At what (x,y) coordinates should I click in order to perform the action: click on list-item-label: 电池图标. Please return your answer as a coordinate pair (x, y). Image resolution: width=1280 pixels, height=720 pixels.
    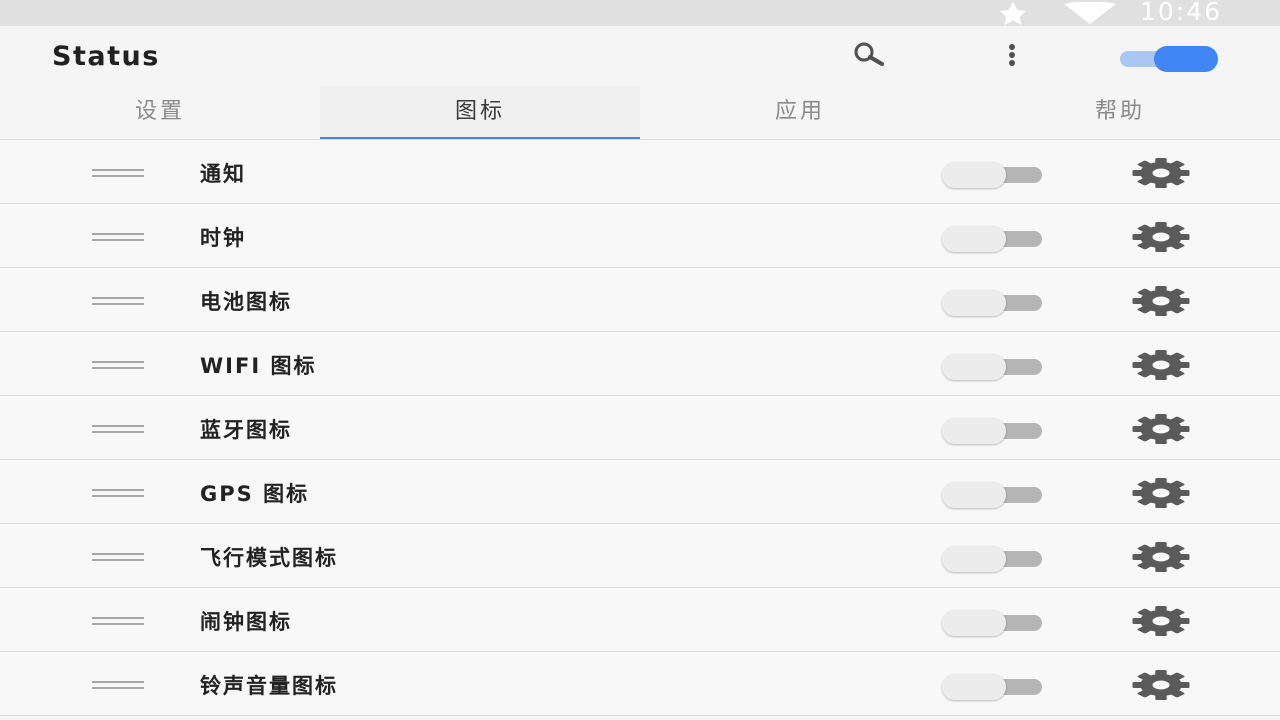
    Looking at the image, I should click on (246, 302).